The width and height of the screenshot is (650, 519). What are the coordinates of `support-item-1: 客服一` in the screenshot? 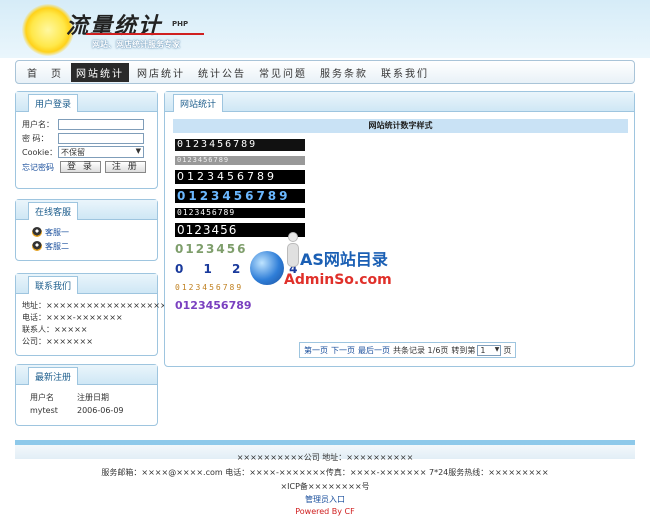 It's located at (86, 232).